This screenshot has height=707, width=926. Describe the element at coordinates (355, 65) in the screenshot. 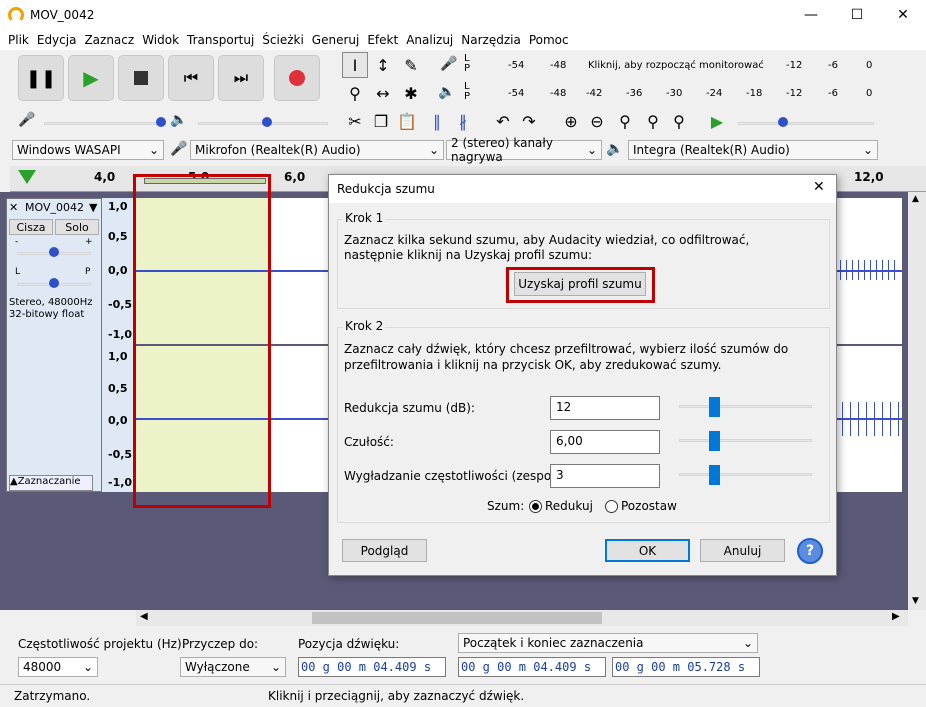

I see `selection-tool-icon: I` at that location.